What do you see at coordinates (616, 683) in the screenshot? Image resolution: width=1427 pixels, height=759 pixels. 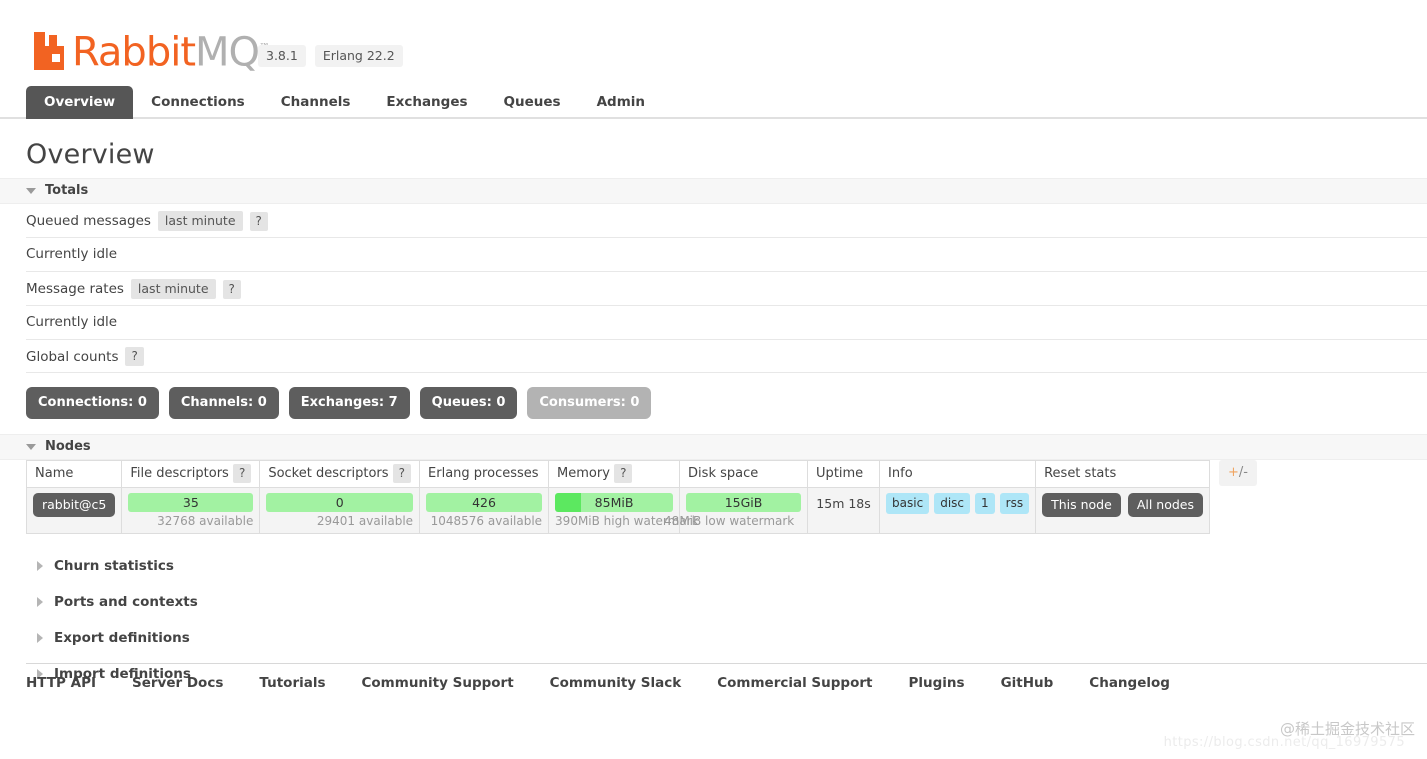 I see `footer-link-community-slack: Community Slack` at bounding box center [616, 683].